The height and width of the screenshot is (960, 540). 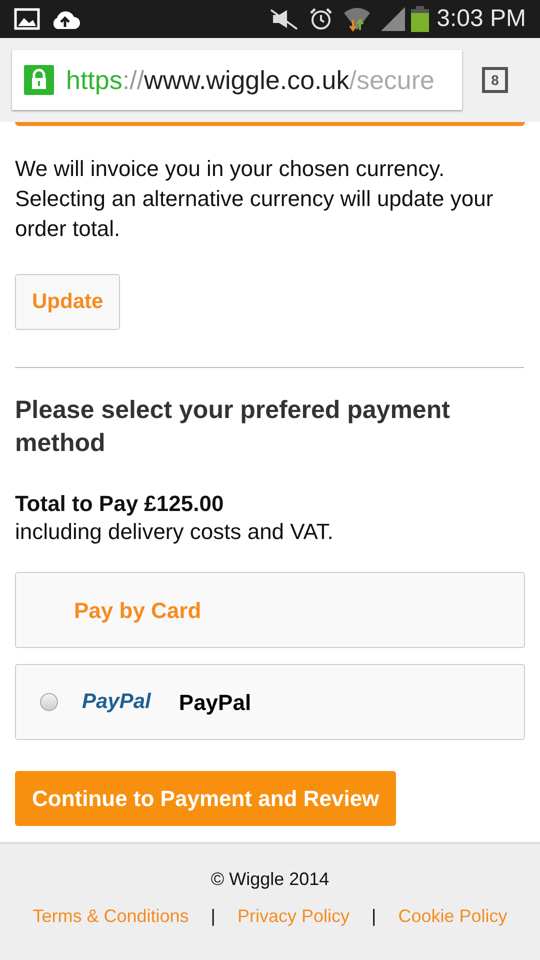 What do you see at coordinates (481, 19) in the screenshot?
I see `status-time: 3:03 PM` at bounding box center [481, 19].